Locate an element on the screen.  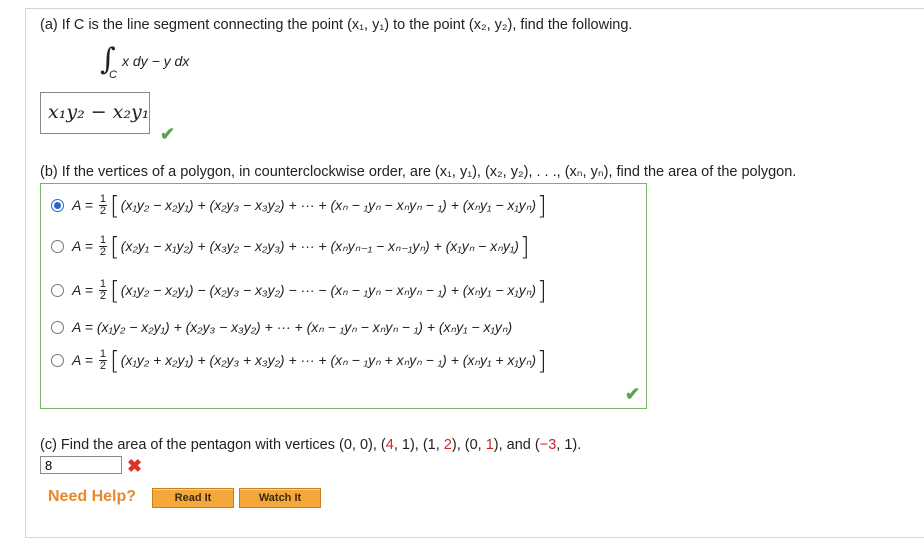
part-c-answer-input is located at coordinates (81, 465).